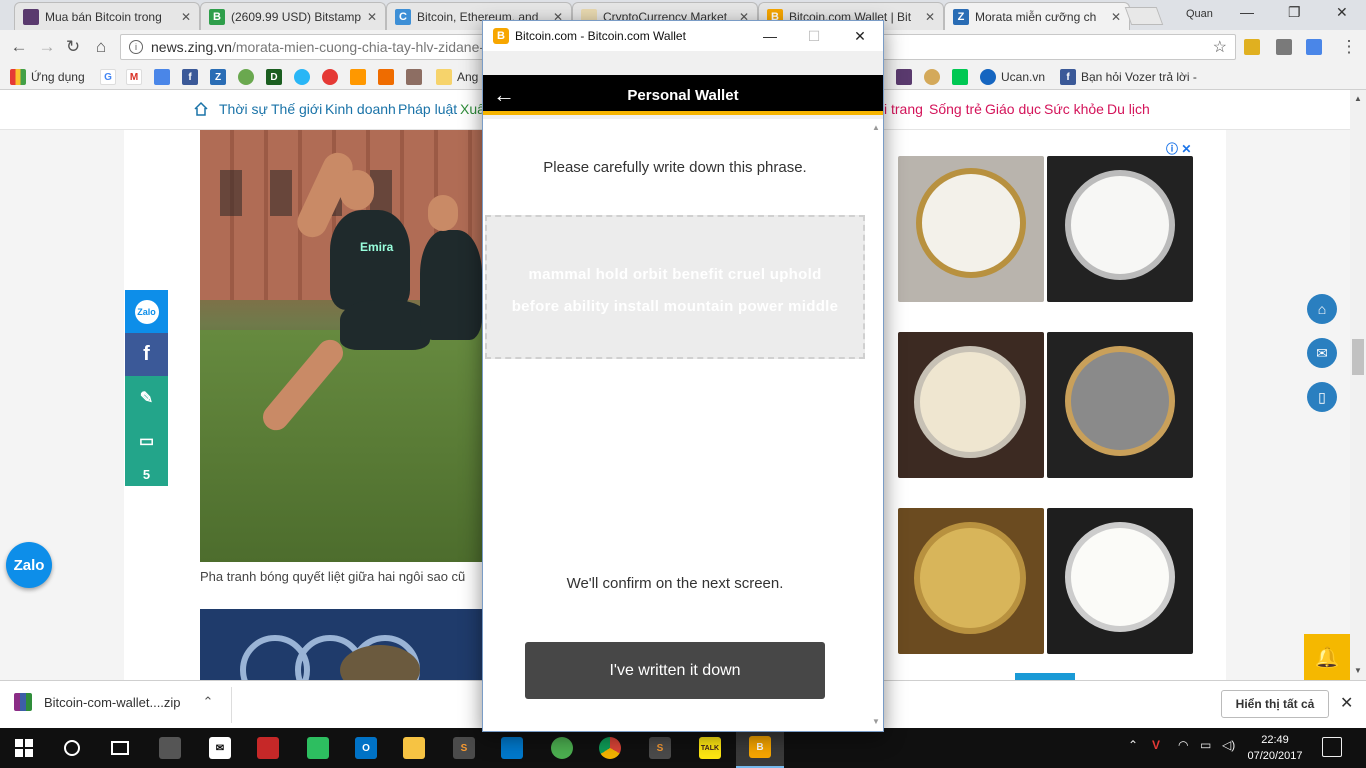  Describe the element at coordinates (1037, 16) in the screenshot. I see `browser-tab-active: Z Morata miễn cưỡng ch ✕` at that location.